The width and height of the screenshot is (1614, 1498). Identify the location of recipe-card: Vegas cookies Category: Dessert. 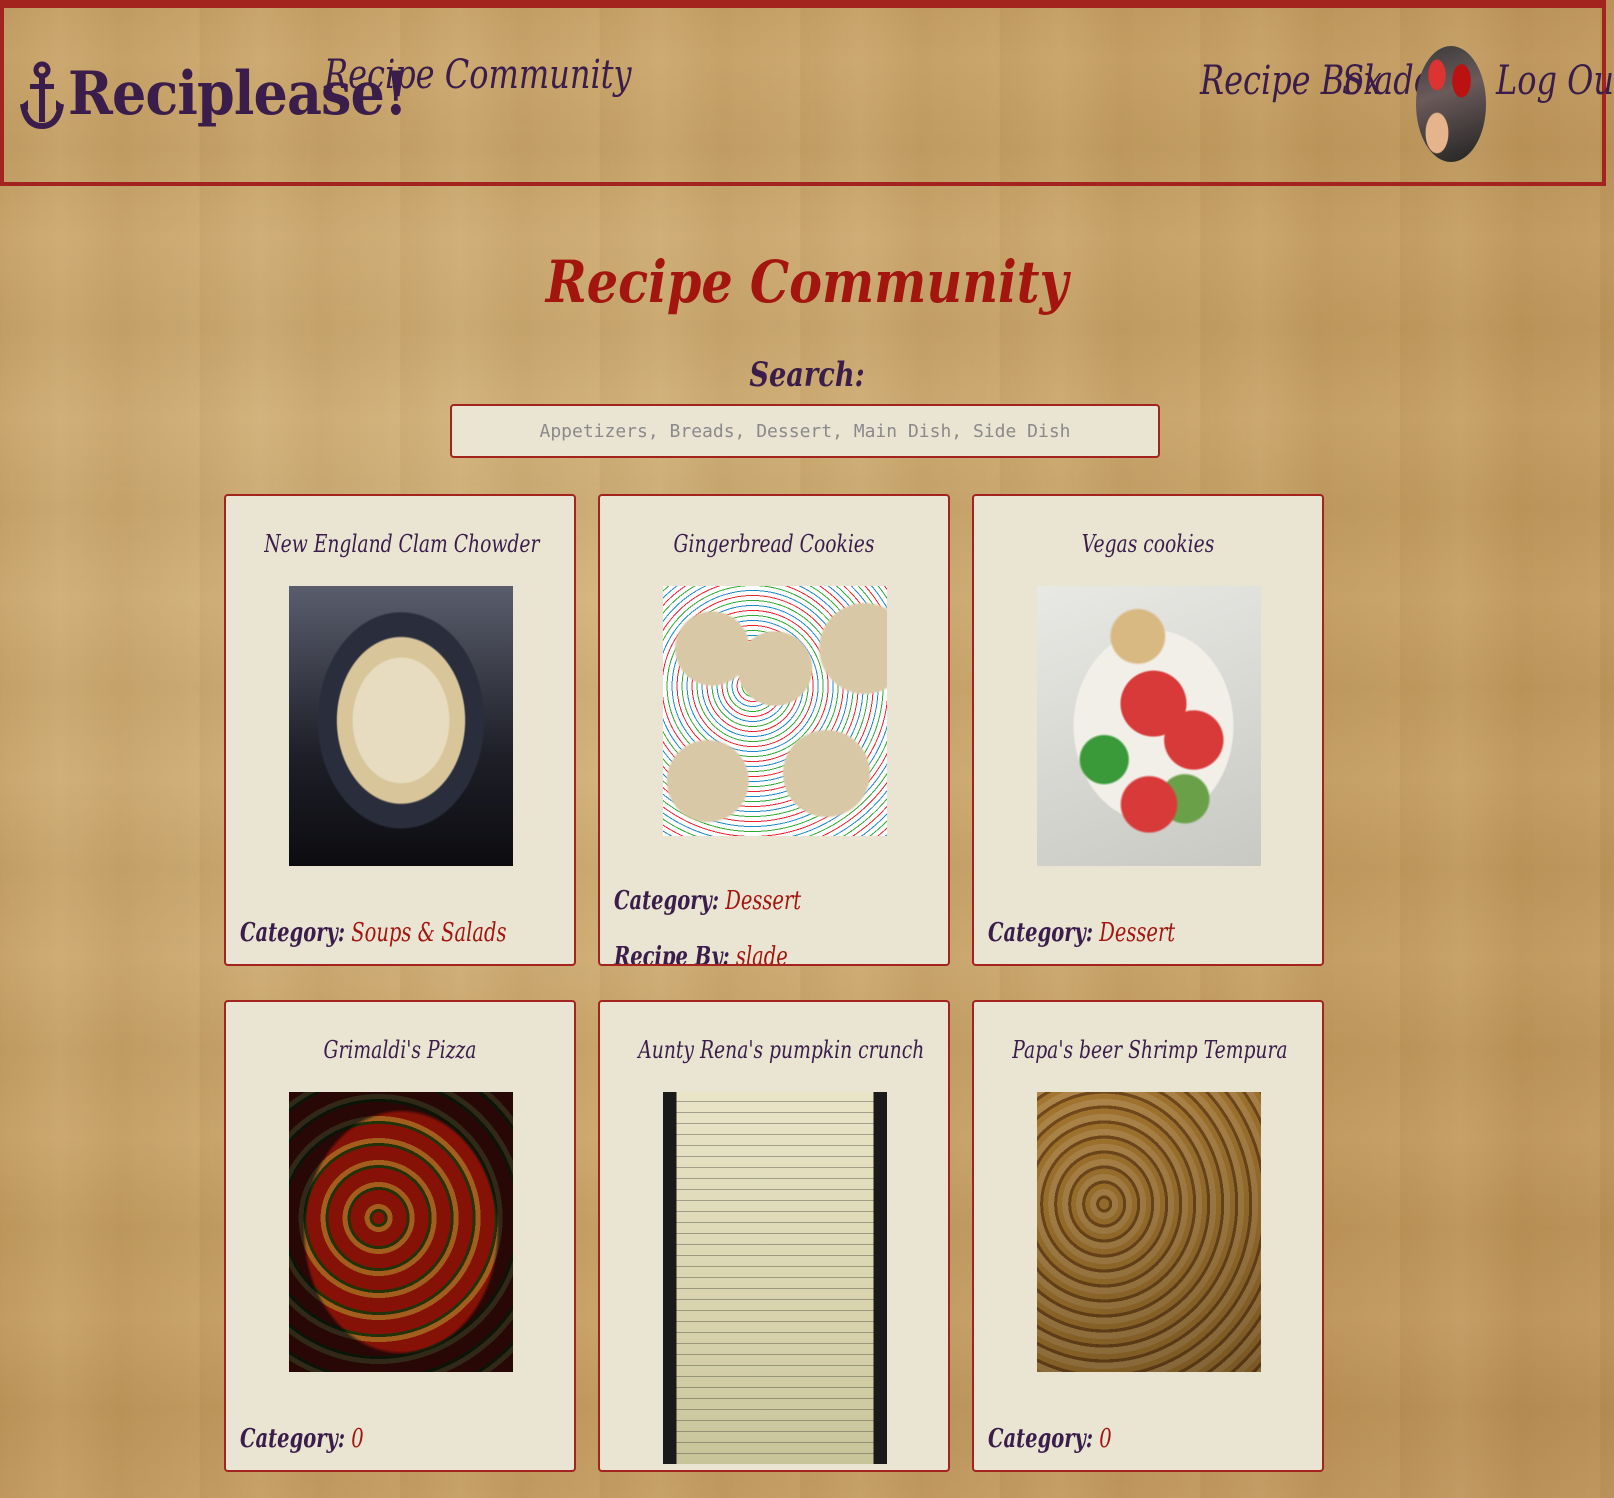
(1148, 730).